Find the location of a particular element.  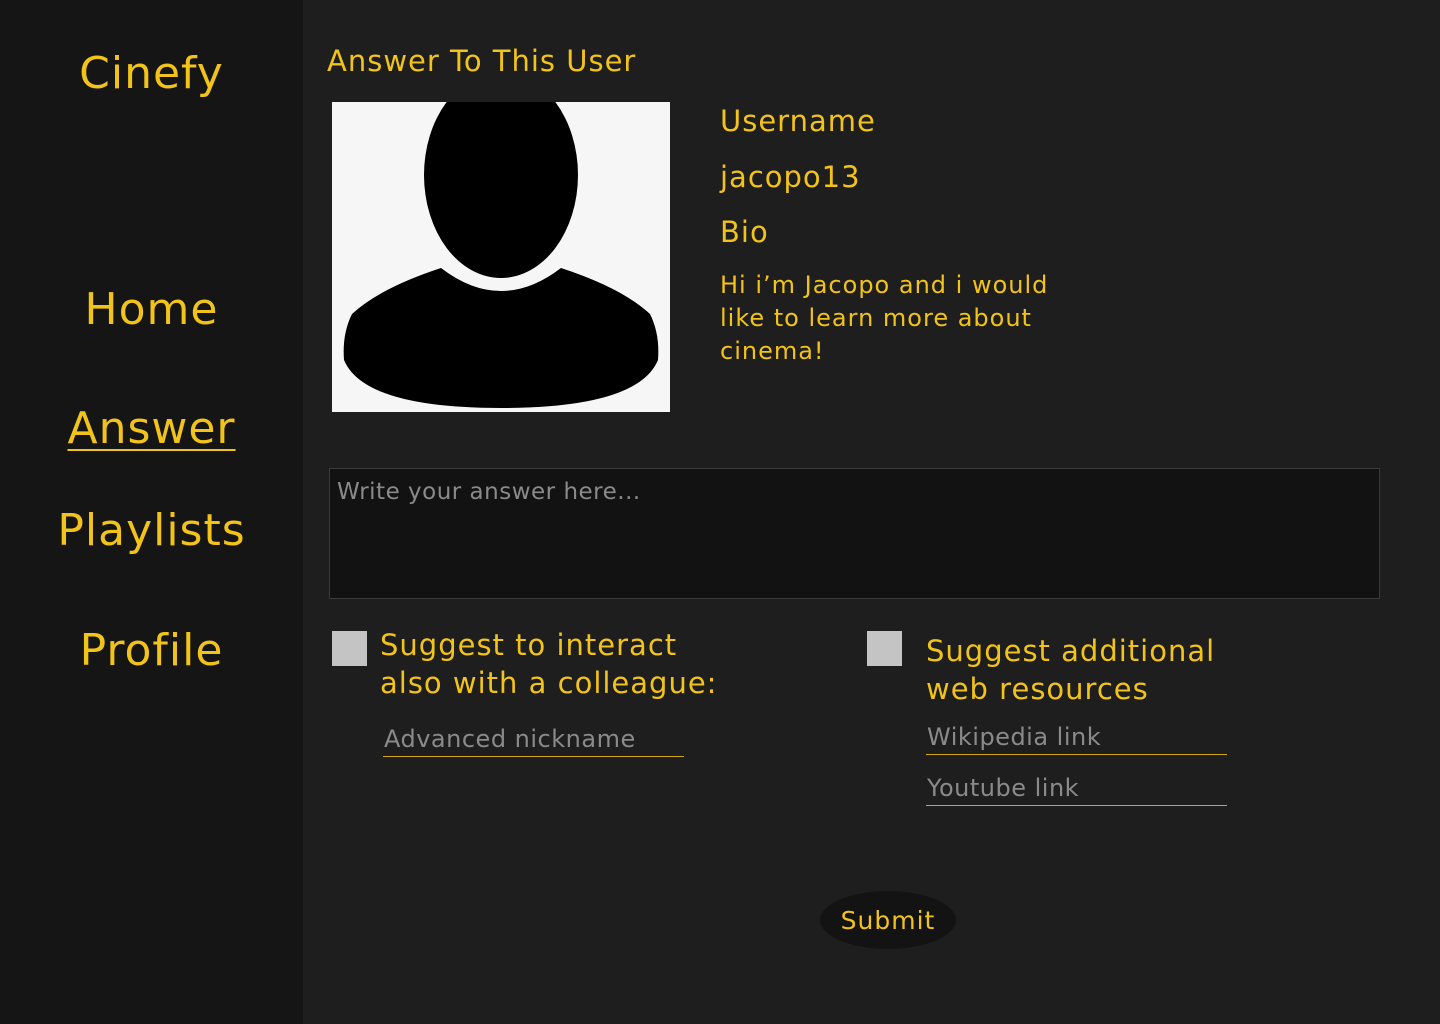

youtube-link-input is located at coordinates (1076, 789).